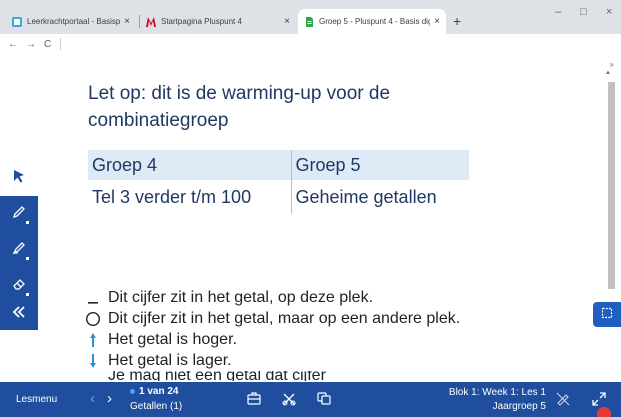 The image size is (621, 417). What do you see at coordinates (19, 286) in the screenshot?
I see `eraser-icon` at bounding box center [19, 286].